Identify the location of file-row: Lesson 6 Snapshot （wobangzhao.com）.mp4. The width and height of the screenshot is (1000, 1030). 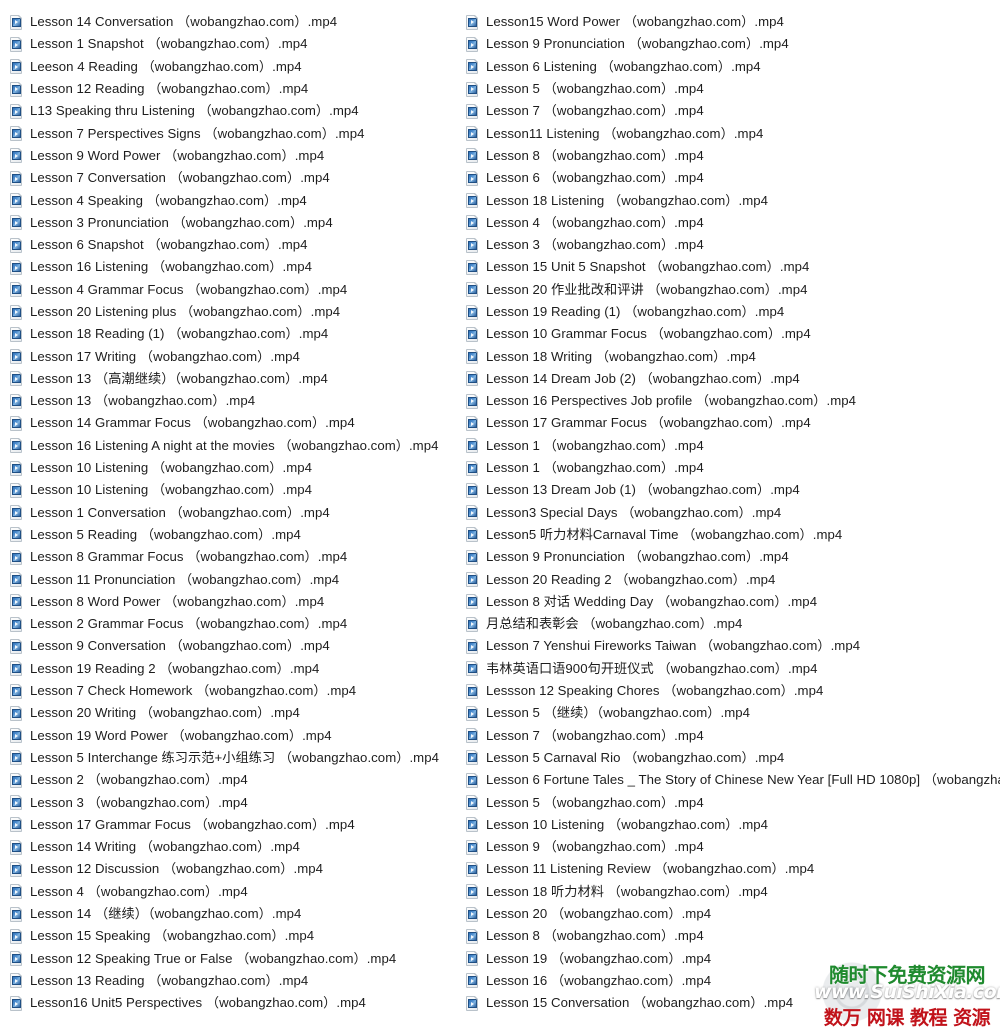
(237, 245).